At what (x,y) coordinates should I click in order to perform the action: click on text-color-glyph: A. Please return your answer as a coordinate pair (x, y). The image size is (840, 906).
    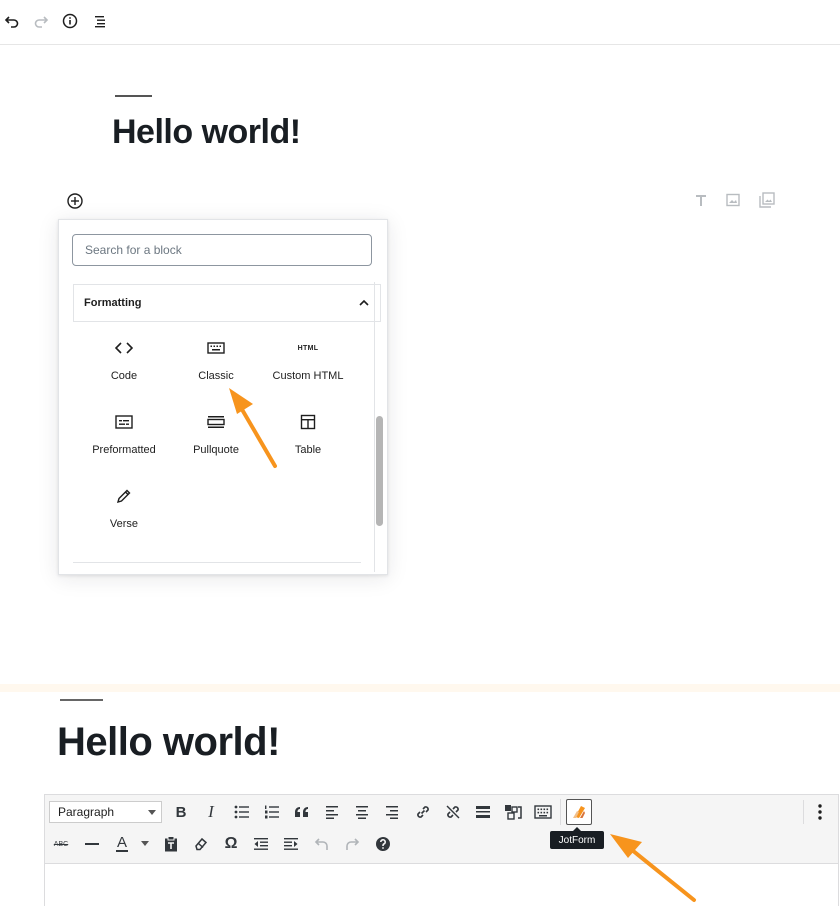
    Looking at the image, I should click on (121, 843).